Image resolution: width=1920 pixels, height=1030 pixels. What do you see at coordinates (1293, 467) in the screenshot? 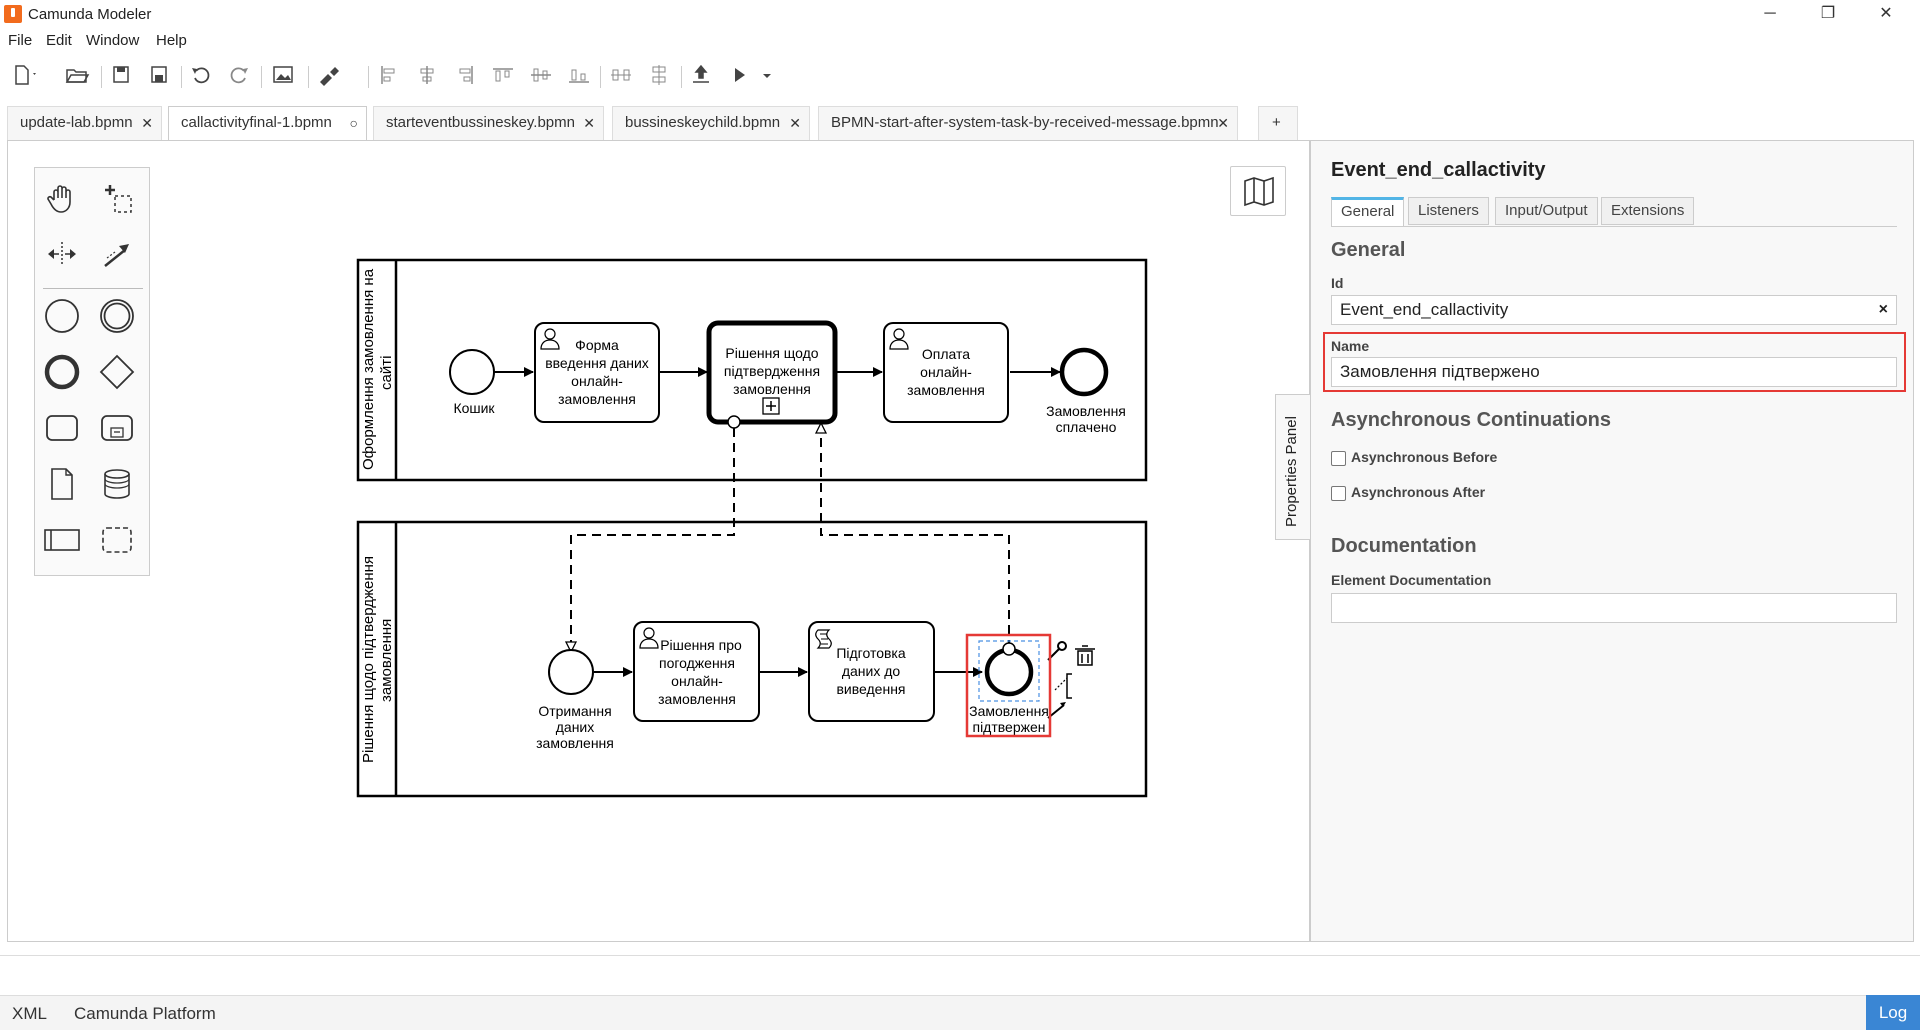
I see `properties-panel-toggle: Properties Panel` at bounding box center [1293, 467].